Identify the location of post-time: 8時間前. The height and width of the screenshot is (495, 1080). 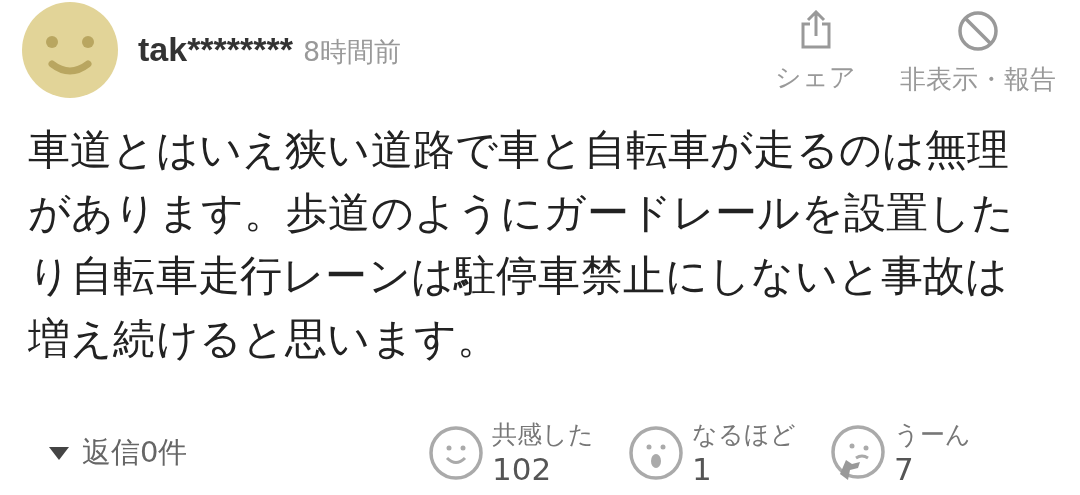
(352, 52).